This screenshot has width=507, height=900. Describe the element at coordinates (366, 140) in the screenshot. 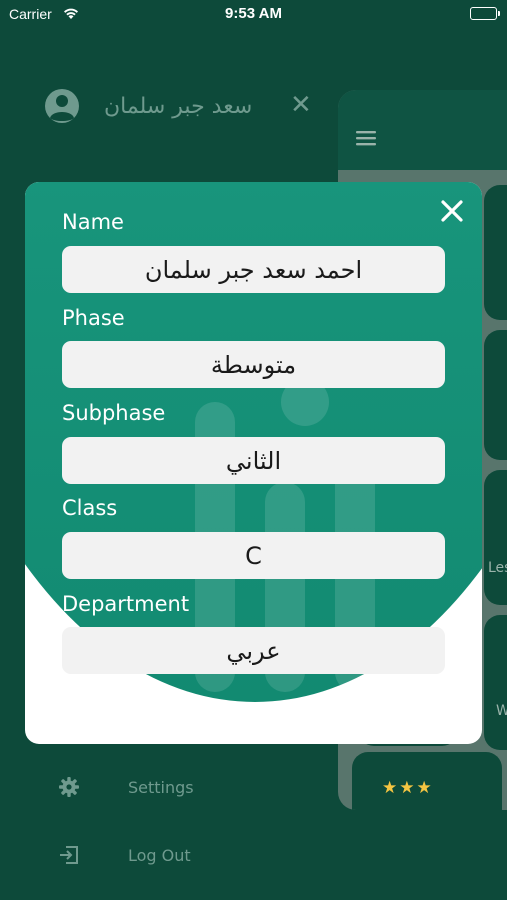

I see `hamburger-menu-icon` at that location.